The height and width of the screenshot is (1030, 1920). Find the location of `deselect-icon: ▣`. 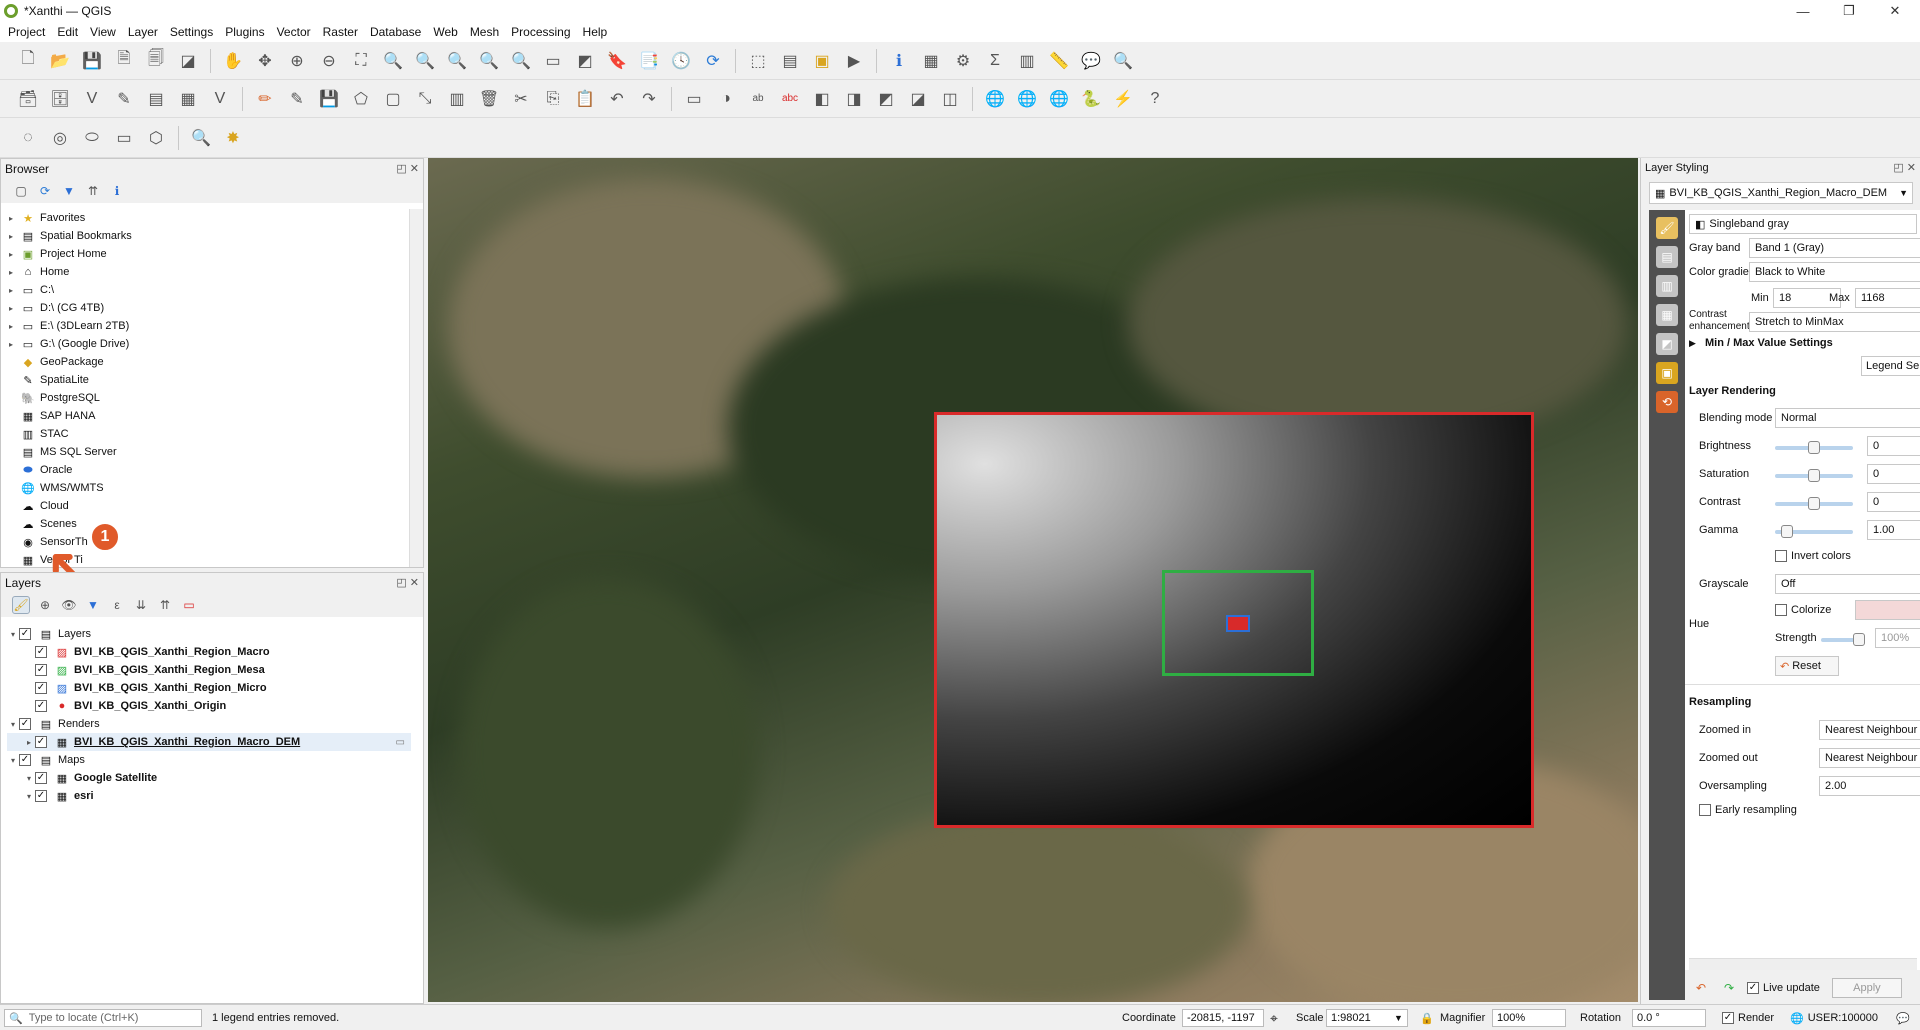

deselect-icon: ▣ is located at coordinates (822, 61).